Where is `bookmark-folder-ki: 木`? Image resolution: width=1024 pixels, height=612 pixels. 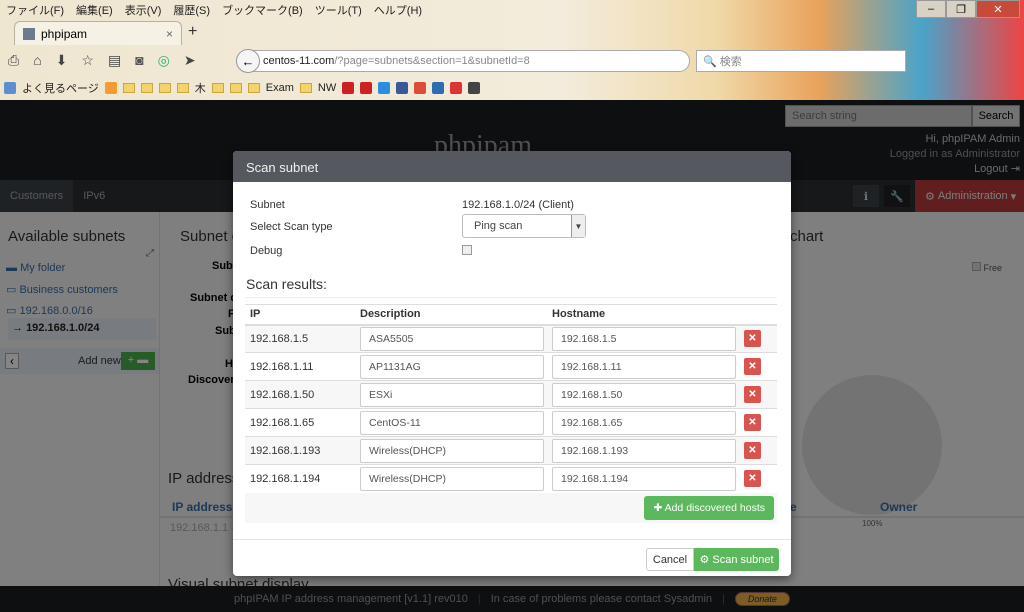 bookmark-folder-ki: 木 is located at coordinates (200, 88).